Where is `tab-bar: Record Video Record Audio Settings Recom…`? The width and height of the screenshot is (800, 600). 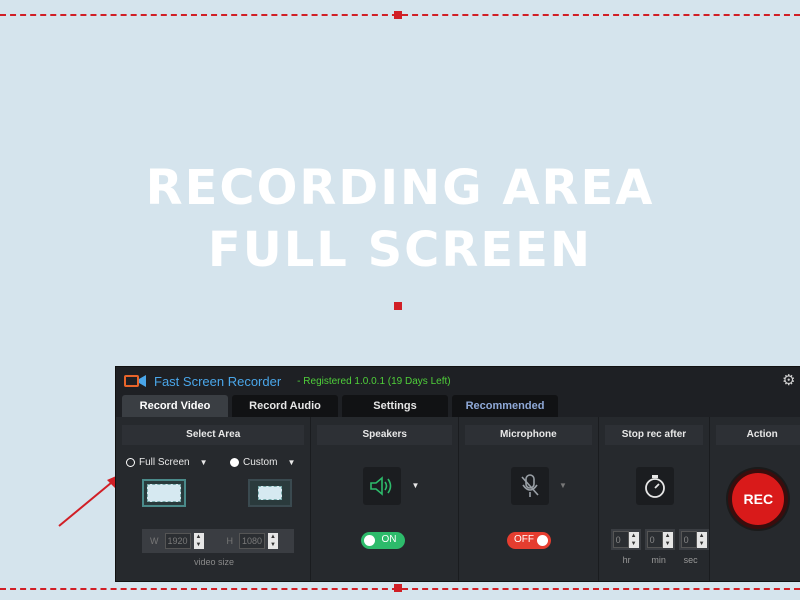 tab-bar: Record Video Record Audio Settings Recom… is located at coordinates (458, 406).